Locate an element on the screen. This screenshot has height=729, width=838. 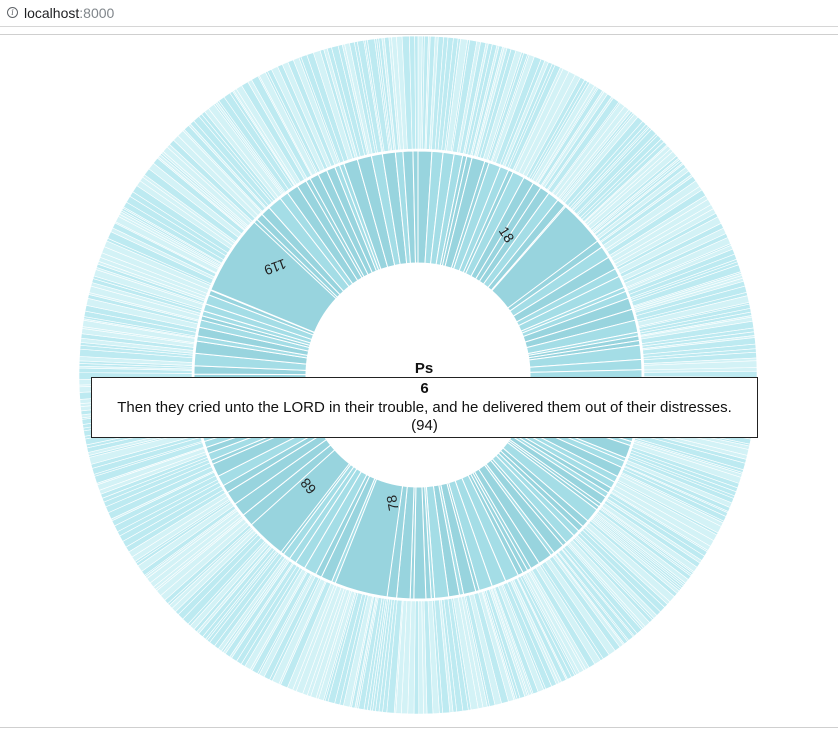
chapter-label: 78 is located at coordinates (392, 503).